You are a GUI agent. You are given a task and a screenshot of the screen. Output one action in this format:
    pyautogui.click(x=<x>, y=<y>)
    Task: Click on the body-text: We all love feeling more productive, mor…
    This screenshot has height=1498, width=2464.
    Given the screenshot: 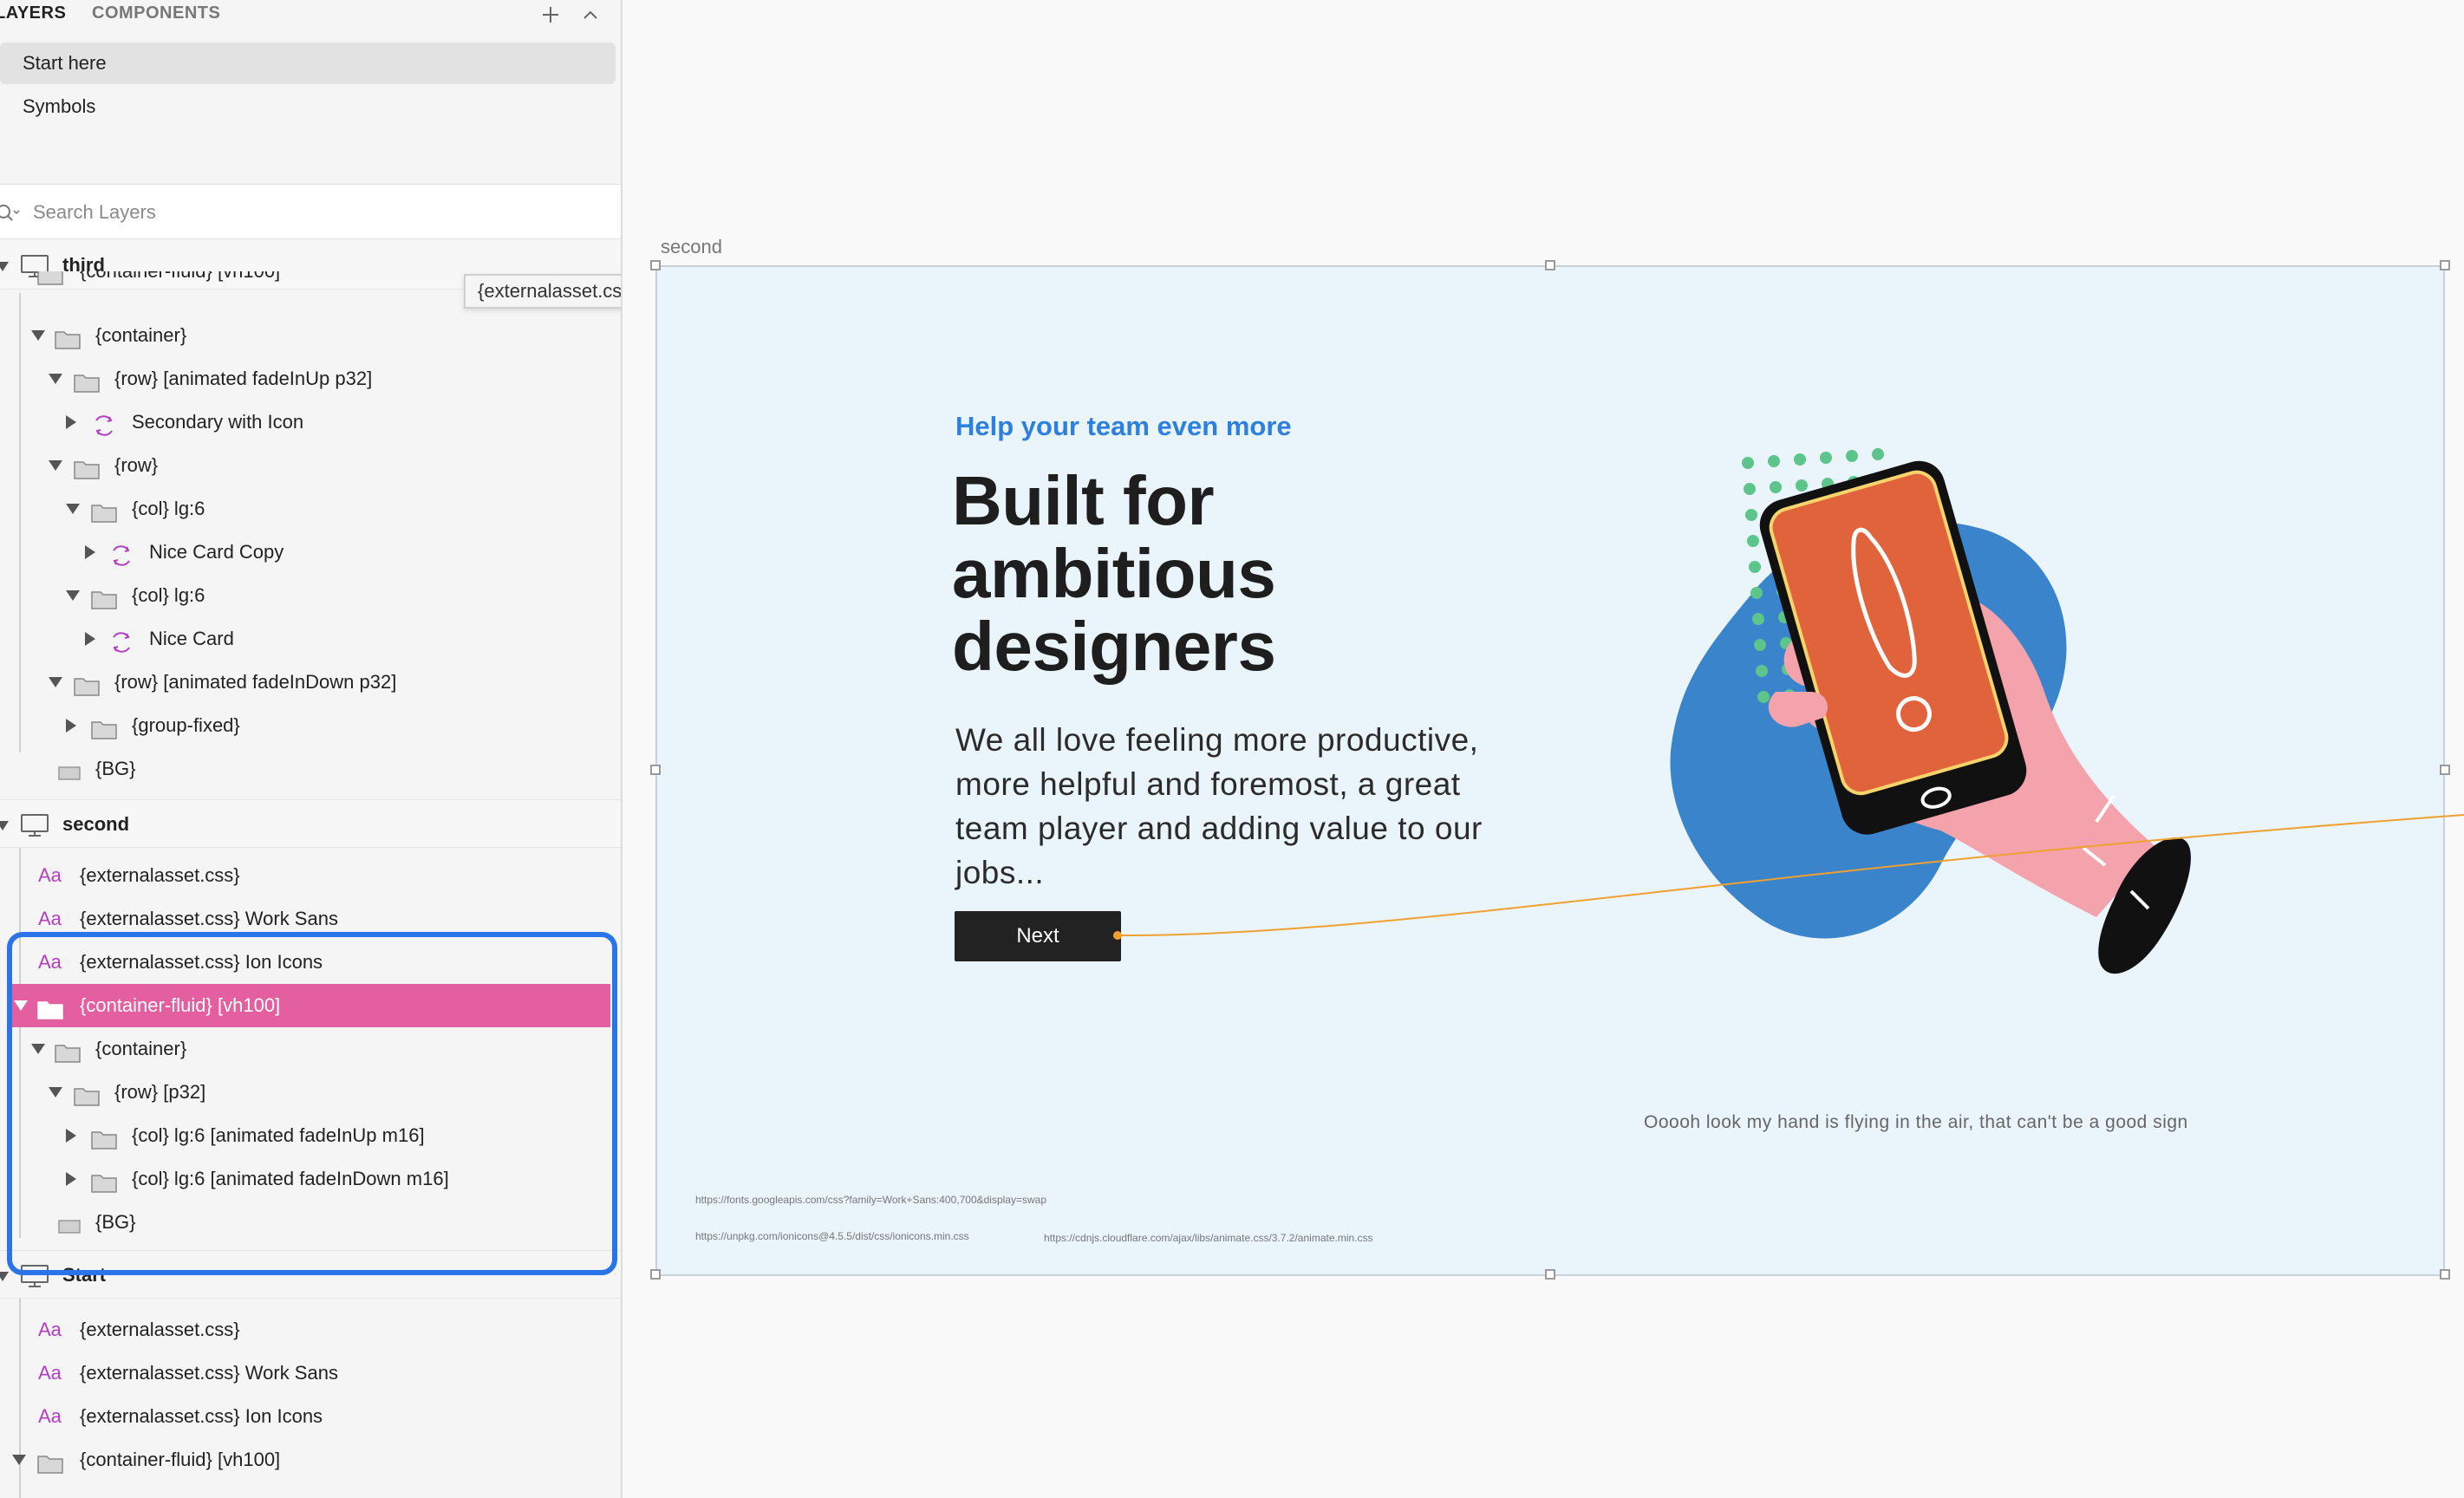 What is the action you would take?
    pyautogui.click(x=1241, y=806)
    